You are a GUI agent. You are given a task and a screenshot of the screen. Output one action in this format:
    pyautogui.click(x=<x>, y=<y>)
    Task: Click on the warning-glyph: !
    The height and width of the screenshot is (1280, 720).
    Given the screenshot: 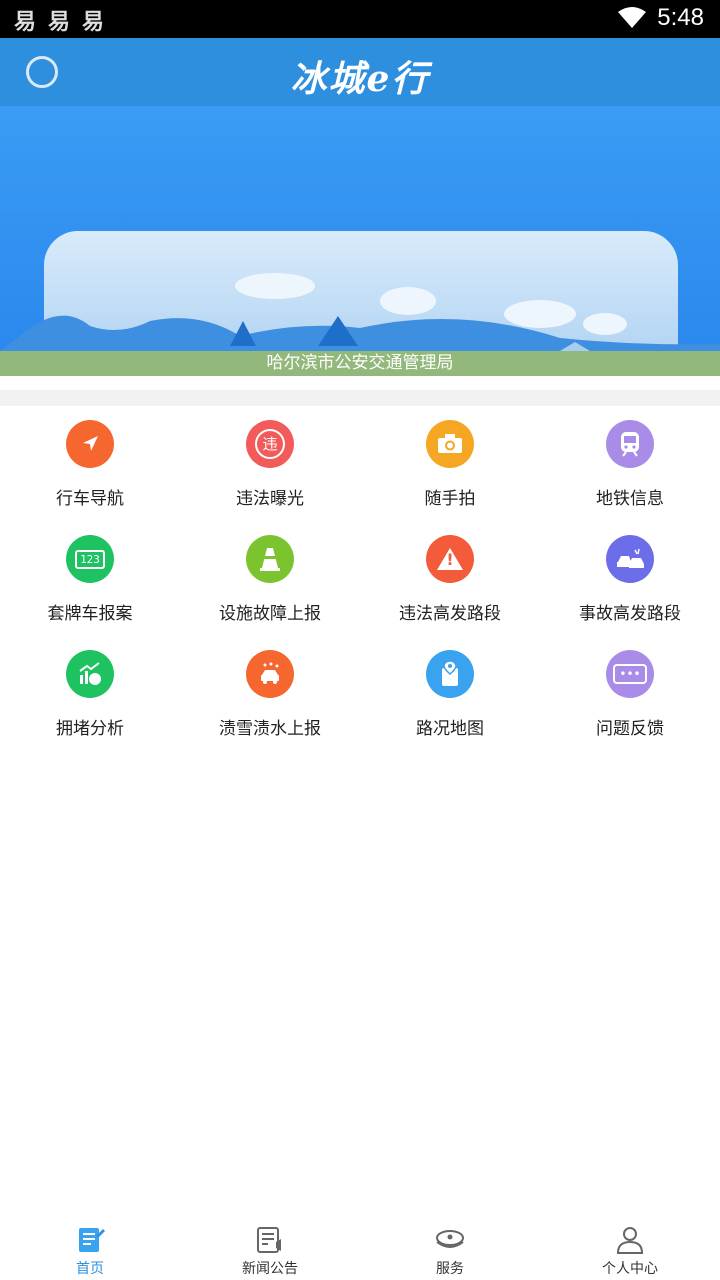 What is the action you would take?
    pyautogui.click(x=450, y=559)
    